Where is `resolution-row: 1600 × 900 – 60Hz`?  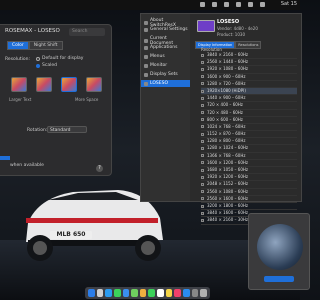
resolution-row: 1600 × 900 – 60Hz is located at coordinates (249, 77).